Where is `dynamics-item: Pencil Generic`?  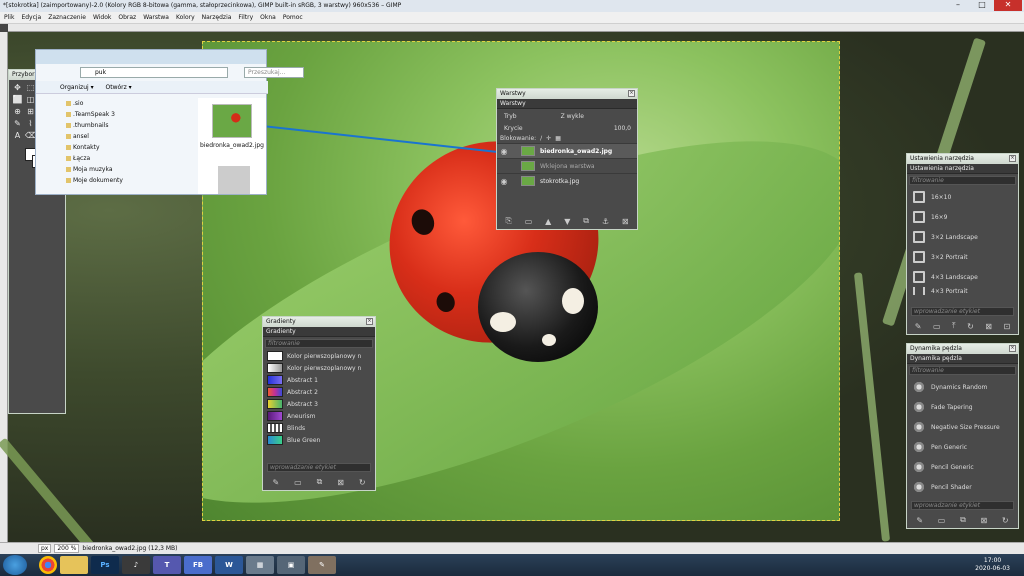 dynamics-item: Pencil Generic is located at coordinates (962, 467).